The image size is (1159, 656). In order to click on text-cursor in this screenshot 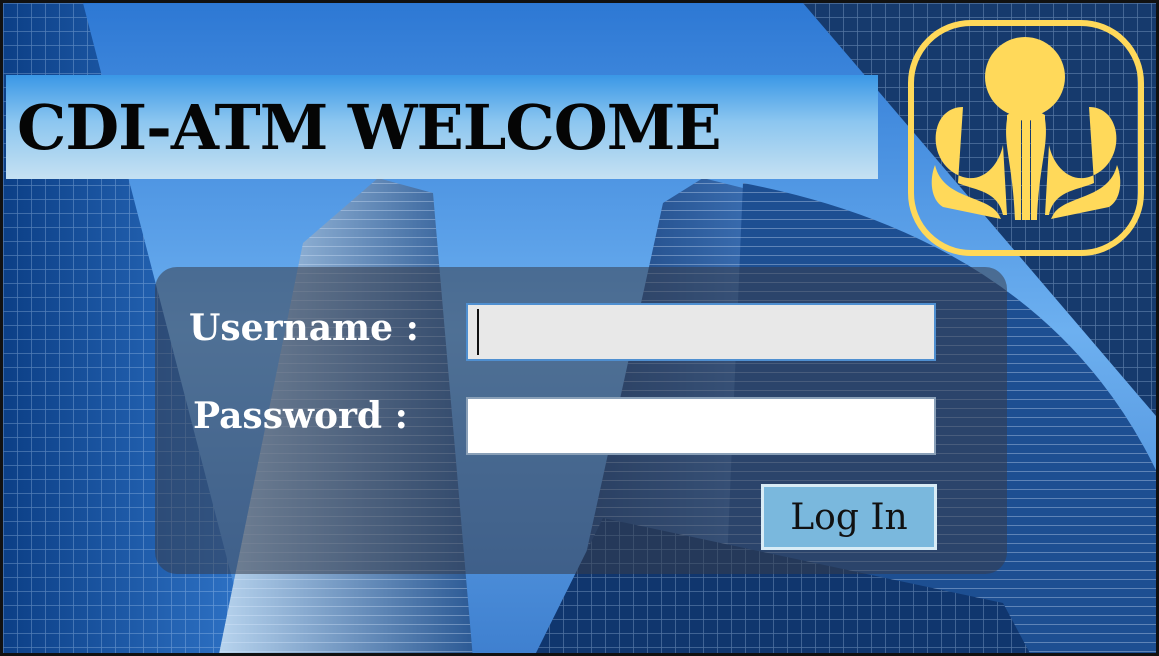, I will do `click(478, 332)`.